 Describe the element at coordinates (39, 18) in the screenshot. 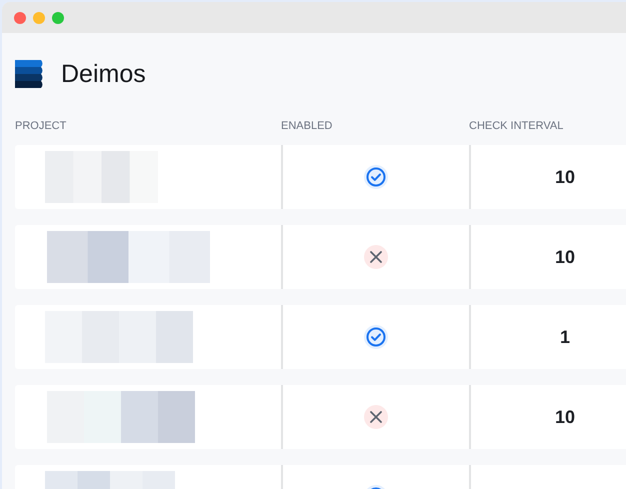

I see `minimize-window-button` at that location.